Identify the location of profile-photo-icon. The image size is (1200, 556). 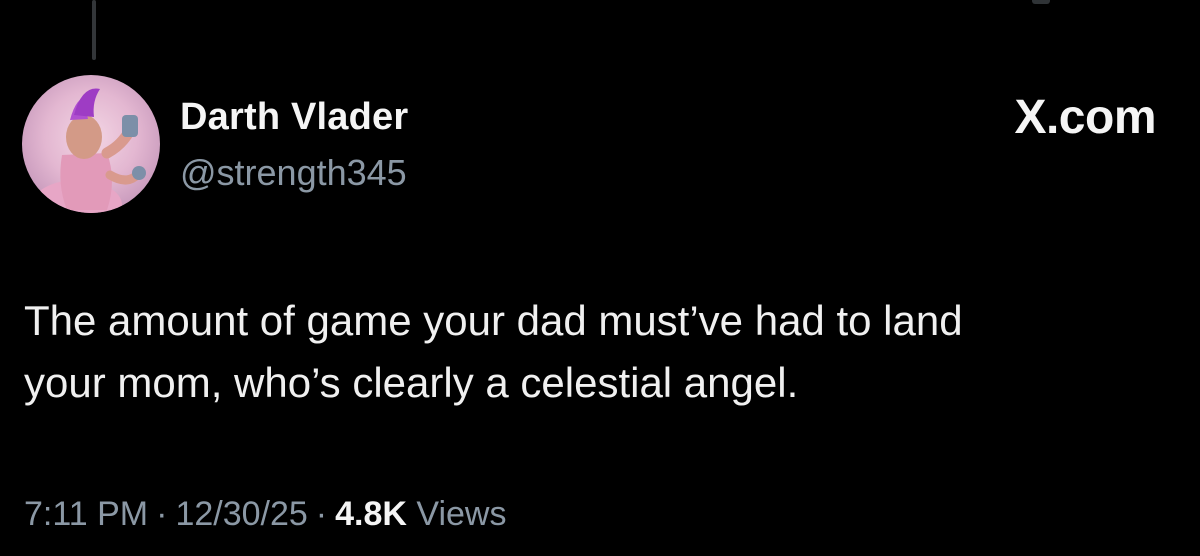
(89, 150).